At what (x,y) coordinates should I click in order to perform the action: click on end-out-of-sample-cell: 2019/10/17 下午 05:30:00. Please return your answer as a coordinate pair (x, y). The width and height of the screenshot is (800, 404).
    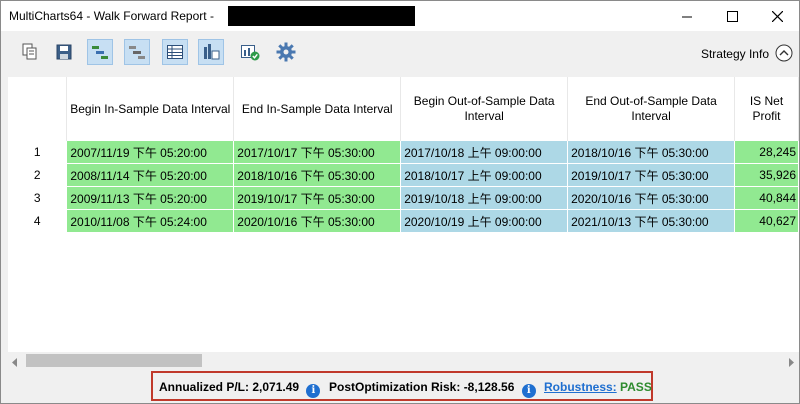
    Looking at the image, I should click on (651, 175).